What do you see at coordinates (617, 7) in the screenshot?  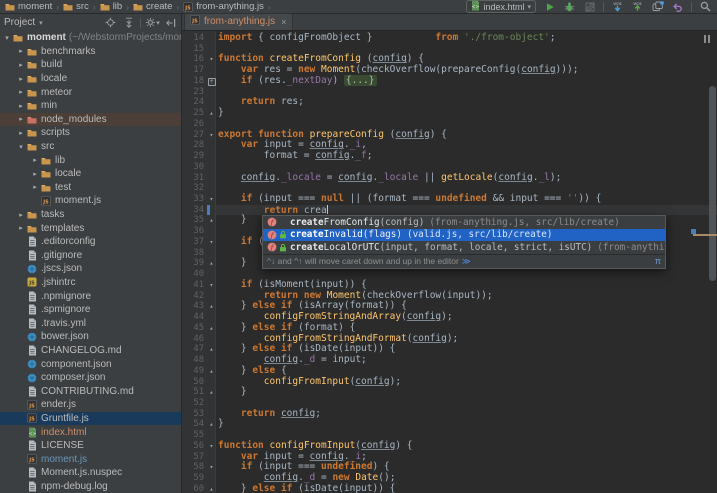 I see `vcs-update-button: VCS` at bounding box center [617, 7].